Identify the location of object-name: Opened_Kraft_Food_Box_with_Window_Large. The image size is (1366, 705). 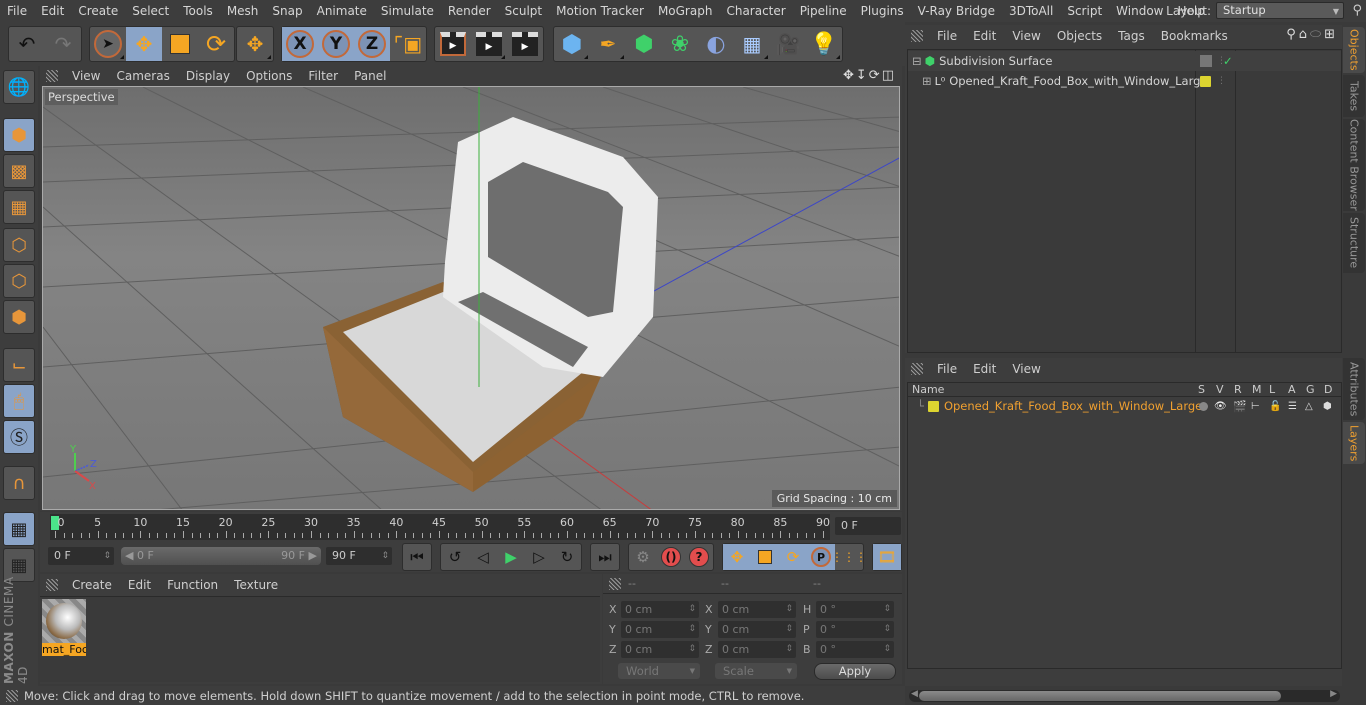
(1078, 81).